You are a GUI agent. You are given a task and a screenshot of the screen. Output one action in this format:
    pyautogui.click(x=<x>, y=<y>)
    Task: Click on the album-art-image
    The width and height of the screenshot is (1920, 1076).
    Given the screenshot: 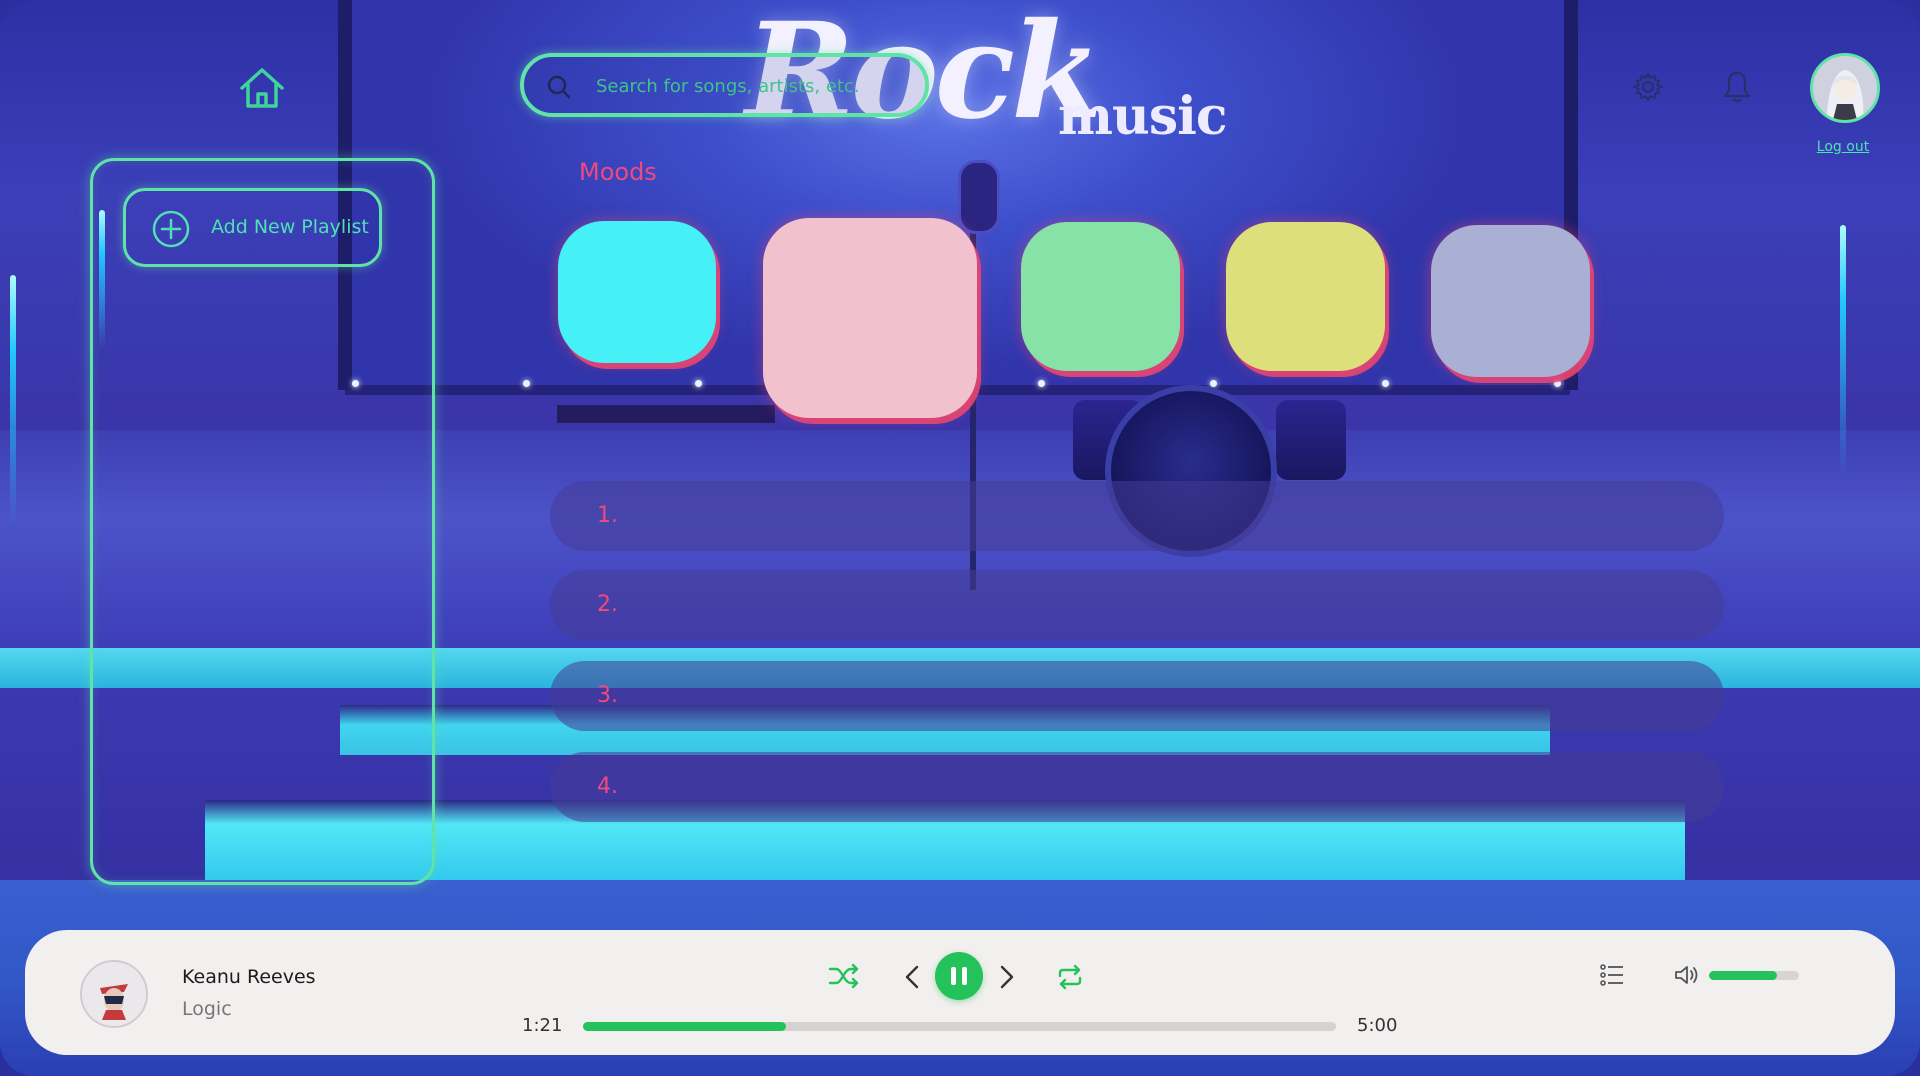 What is the action you would take?
    pyautogui.click(x=114, y=994)
    